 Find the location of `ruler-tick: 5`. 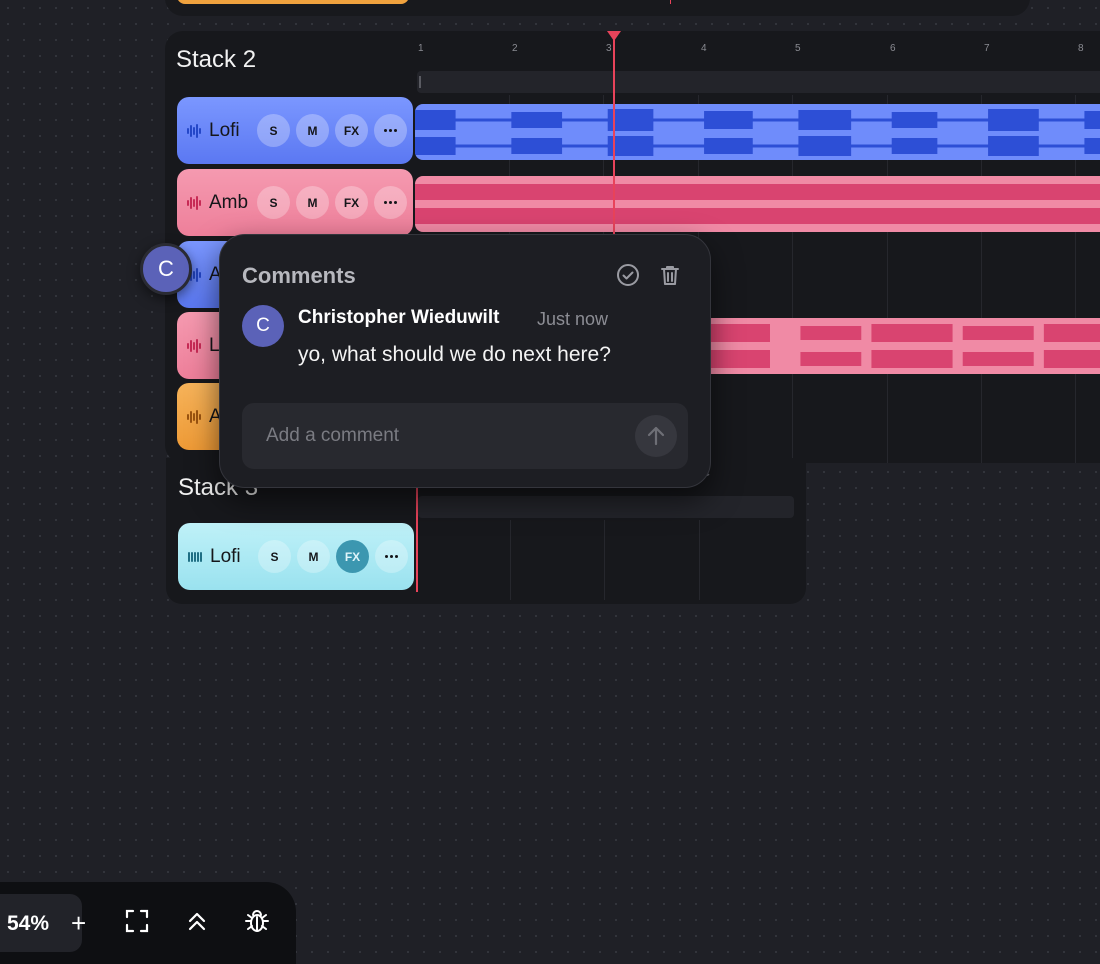

ruler-tick: 5 is located at coordinates (798, 48).